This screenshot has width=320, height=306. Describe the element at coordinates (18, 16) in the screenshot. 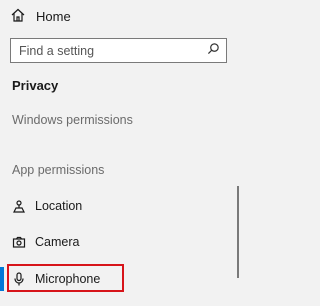

I see `home-icon` at that location.